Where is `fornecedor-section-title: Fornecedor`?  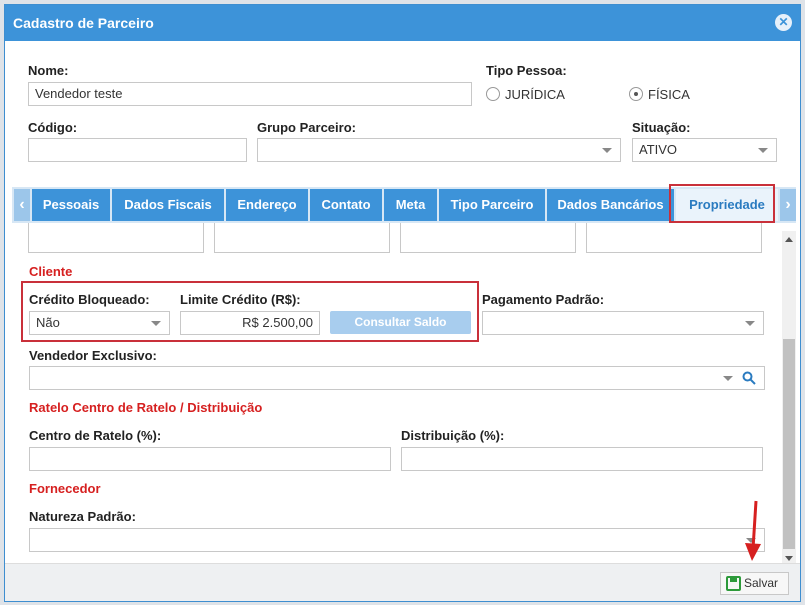
fornecedor-section-title: Fornecedor is located at coordinates (65, 488).